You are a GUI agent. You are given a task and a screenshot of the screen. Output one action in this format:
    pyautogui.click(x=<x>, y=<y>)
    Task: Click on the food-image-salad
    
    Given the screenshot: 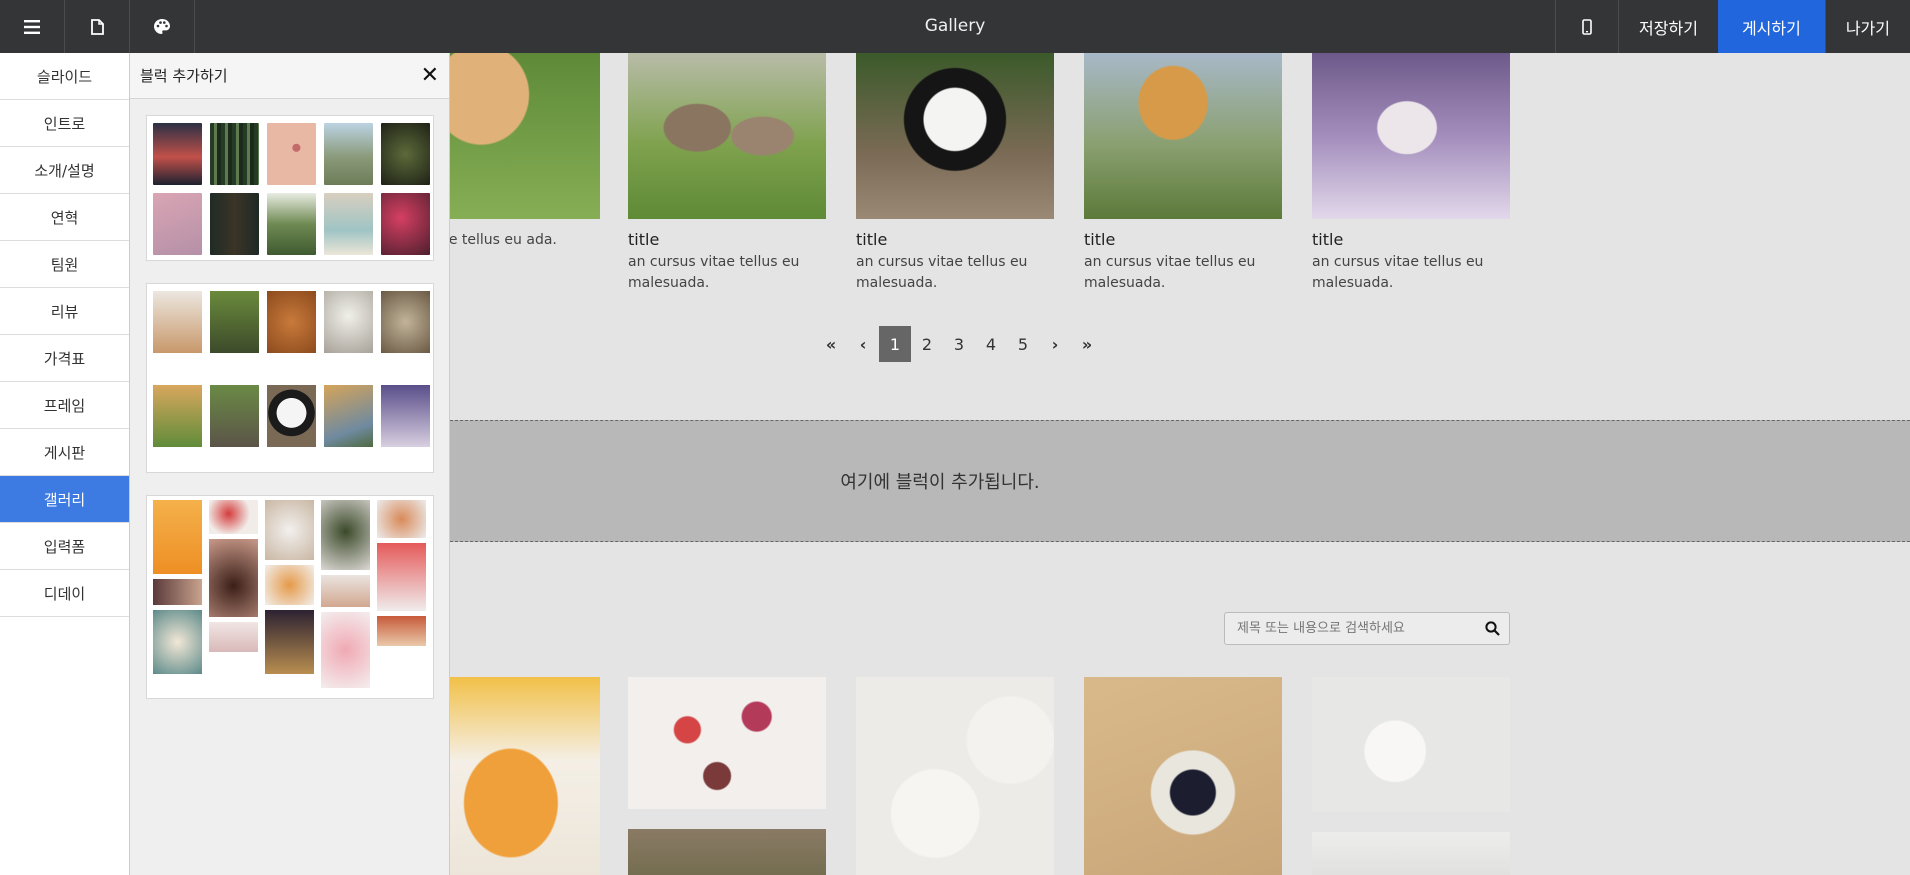 What is the action you would take?
    pyautogui.click(x=727, y=852)
    